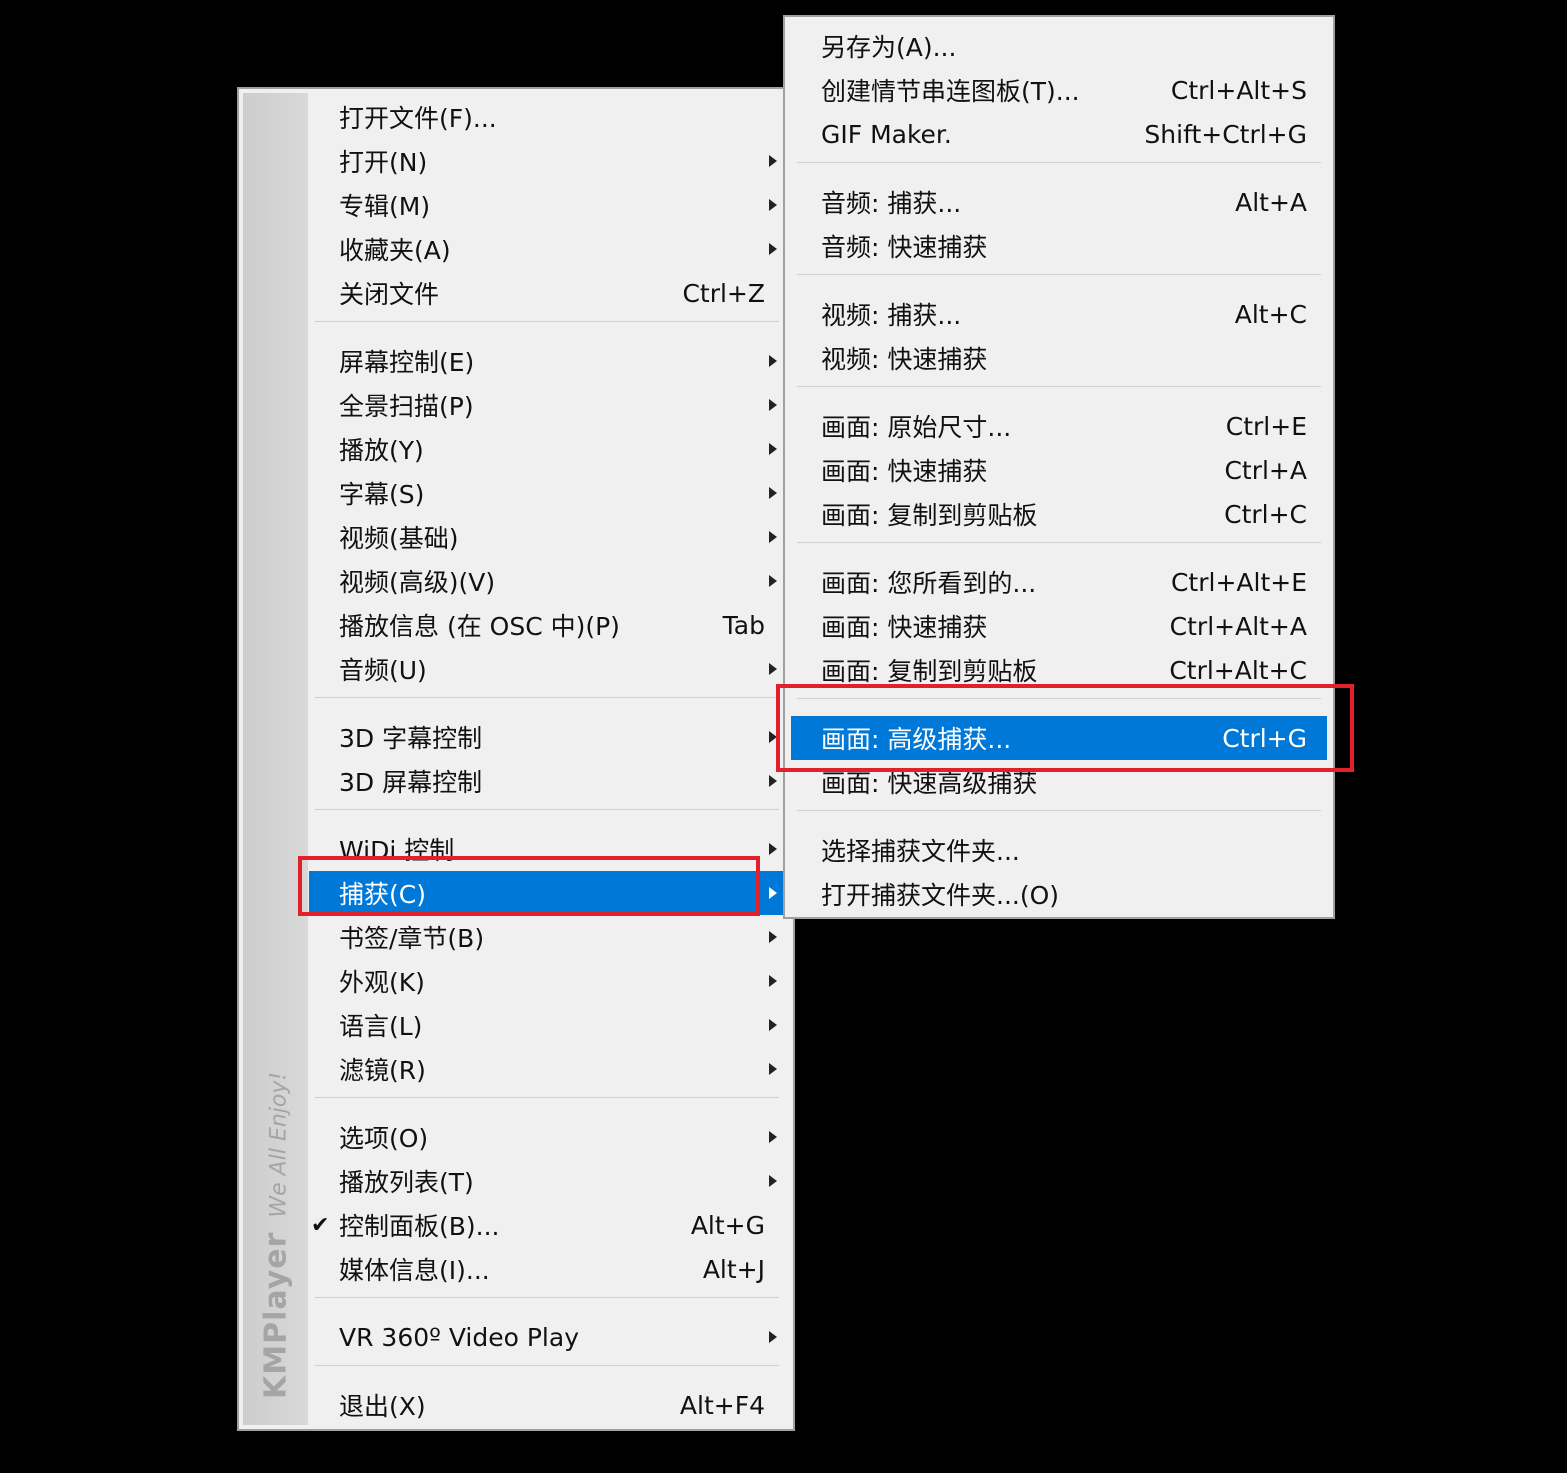 Image resolution: width=1567 pixels, height=1473 pixels. I want to click on main-menu-item: 关闭文件 Ctrl+Z, so click(548, 293).